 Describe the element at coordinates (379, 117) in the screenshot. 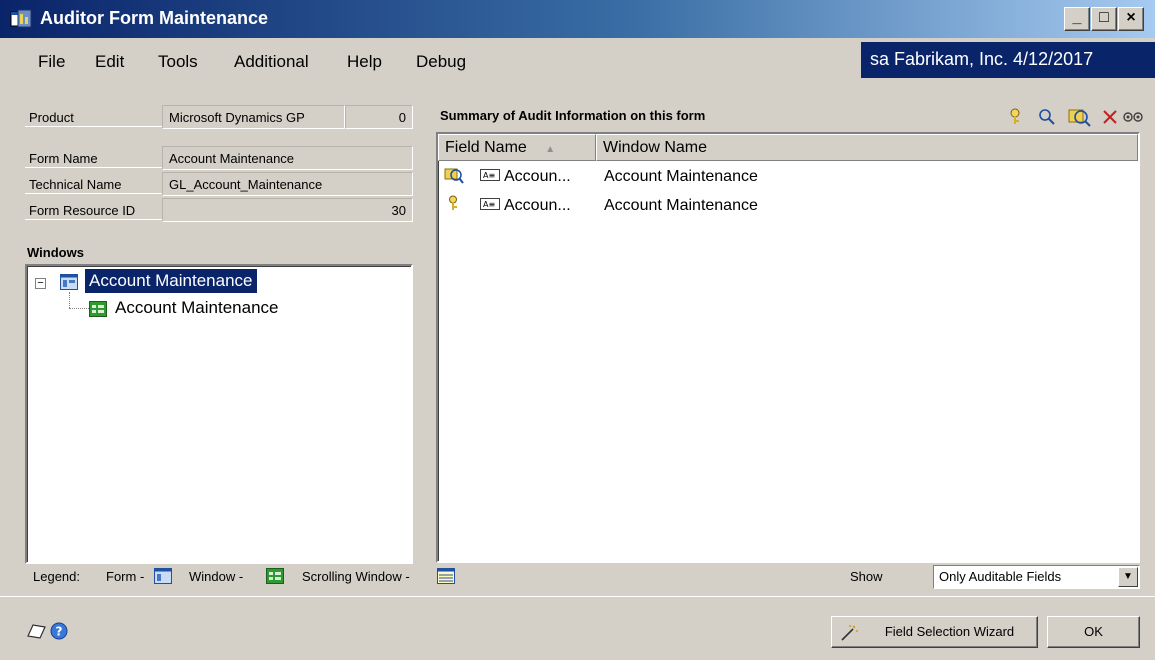

I see `product-id: 0` at that location.